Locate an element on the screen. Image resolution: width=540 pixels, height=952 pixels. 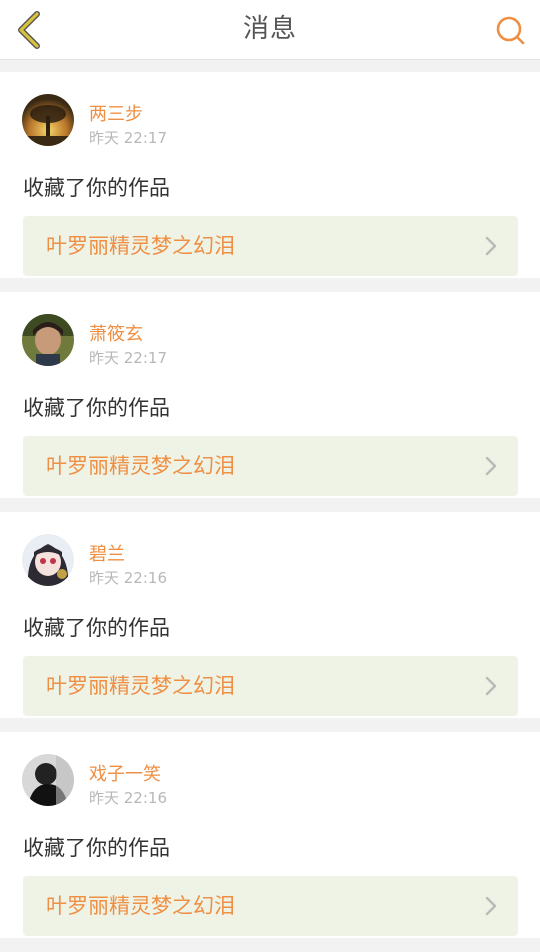
top-bar: 消息 is located at coordinates (270, 30).